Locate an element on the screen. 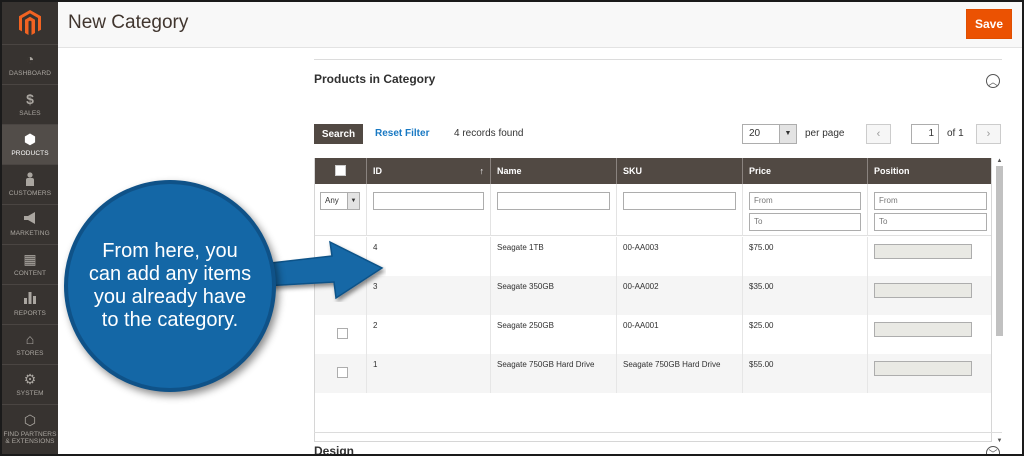 The image size is (1024, 456). select-all-checkbox is located at coordinates (340, 170).